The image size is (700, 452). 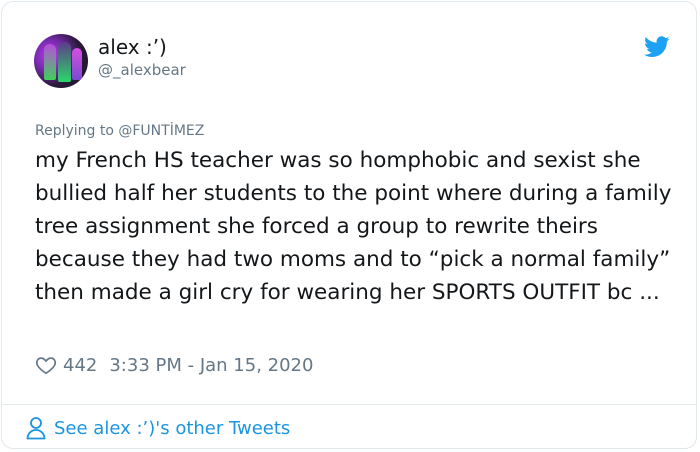 I want to click on tweet-meta: 442 3:33 PM - Jan 15, 2020, so click(x=174, y=365).